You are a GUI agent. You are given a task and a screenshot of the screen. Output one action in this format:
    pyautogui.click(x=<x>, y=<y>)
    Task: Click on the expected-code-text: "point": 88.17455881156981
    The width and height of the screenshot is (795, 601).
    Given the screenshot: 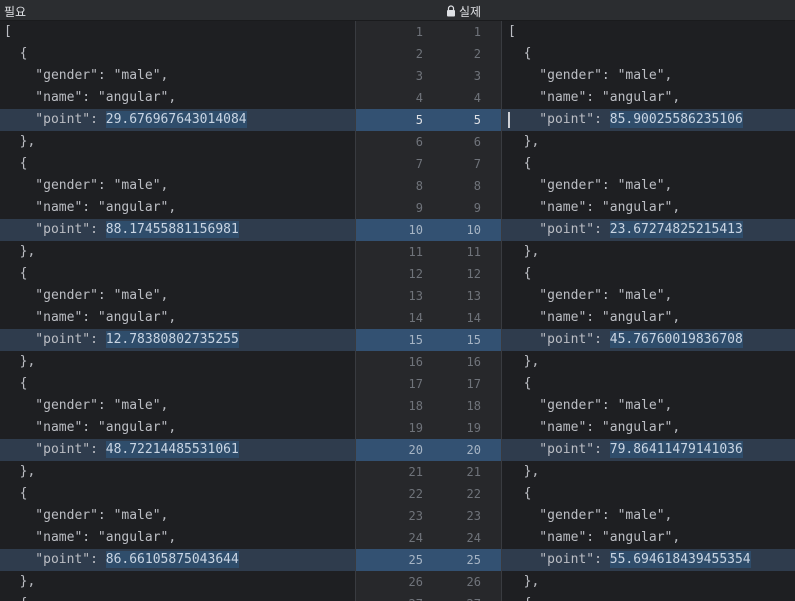 What is the action you would take?
    pyautogui.click(x=119, y=229)
    